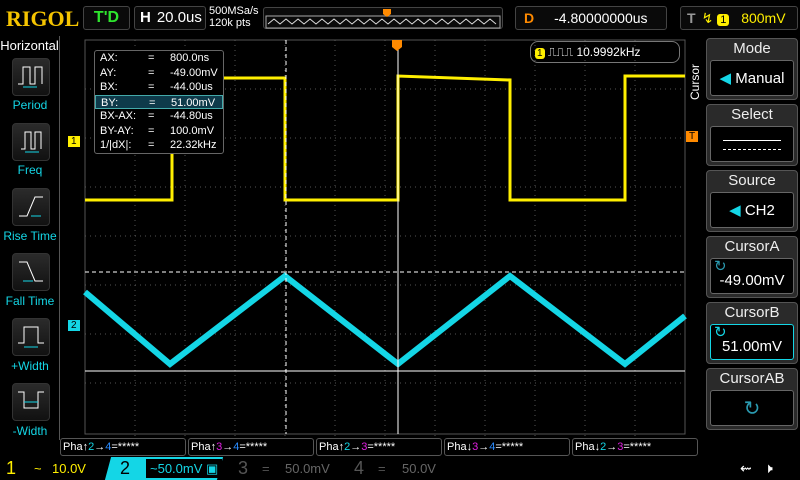 This screenshot has height=480, width=800. I want to click on acquisition-info: 500MSa/s 120k pts, so click(234, 17).